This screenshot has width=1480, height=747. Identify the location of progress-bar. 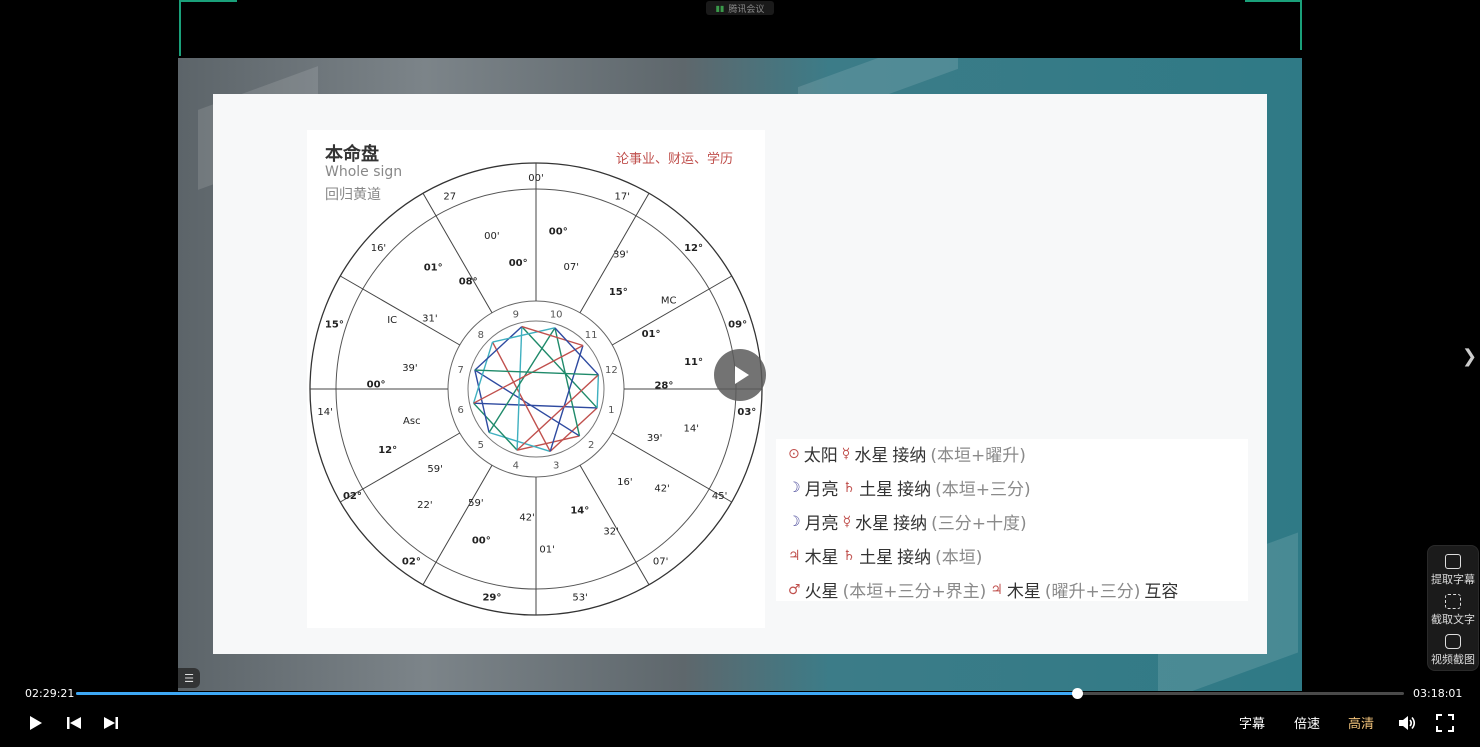
(740, 693).